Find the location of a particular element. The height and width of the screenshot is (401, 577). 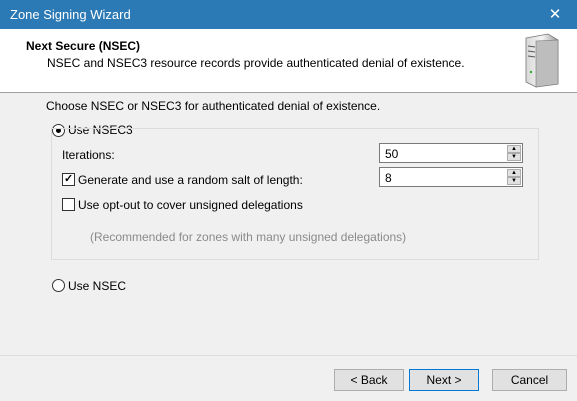

close-icon: ✕ is located at coordinates (555, 14).